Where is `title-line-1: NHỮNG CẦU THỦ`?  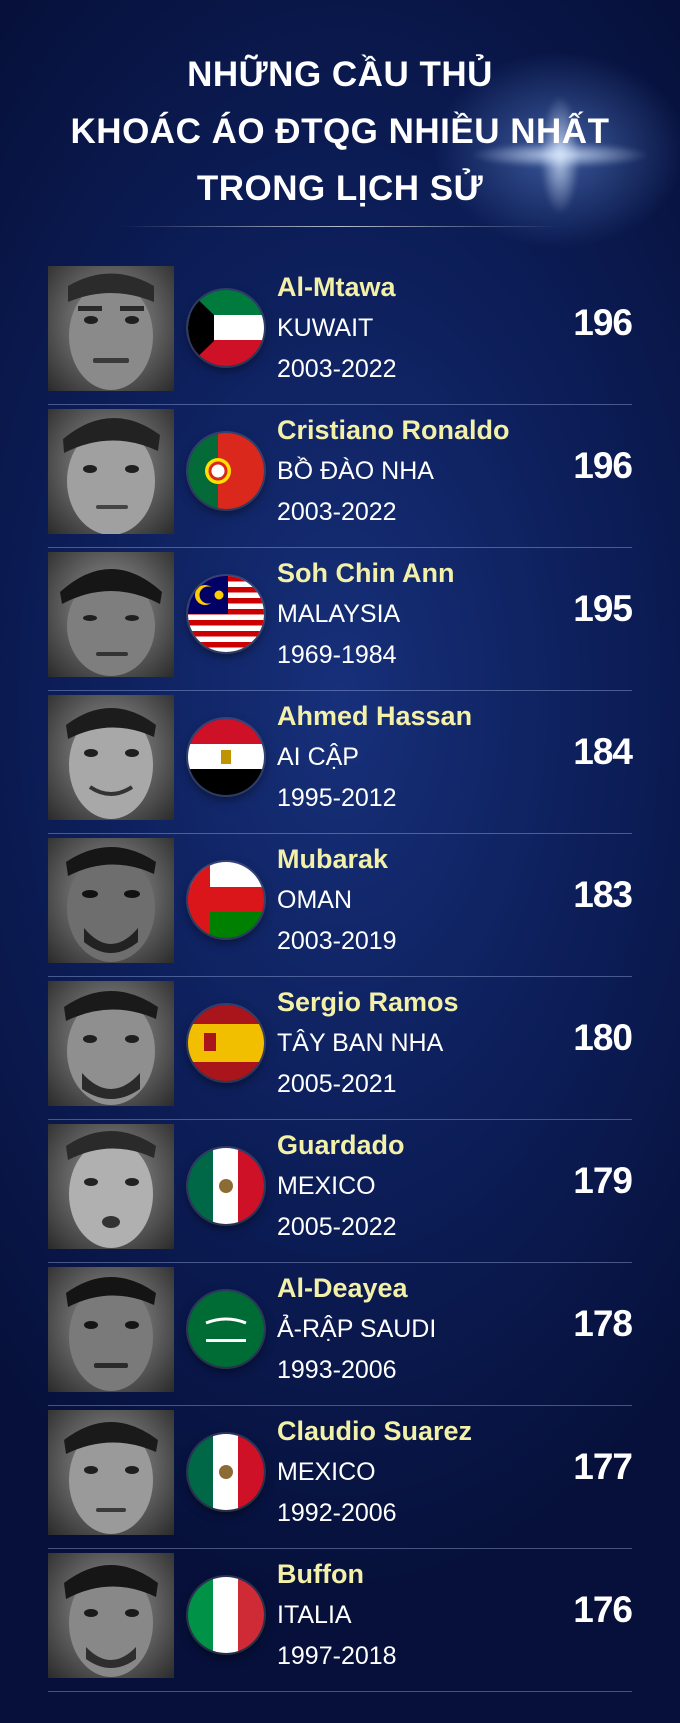 title-line-1: NHỮNG CẦU THỦ is located at coordinates (340, 74).